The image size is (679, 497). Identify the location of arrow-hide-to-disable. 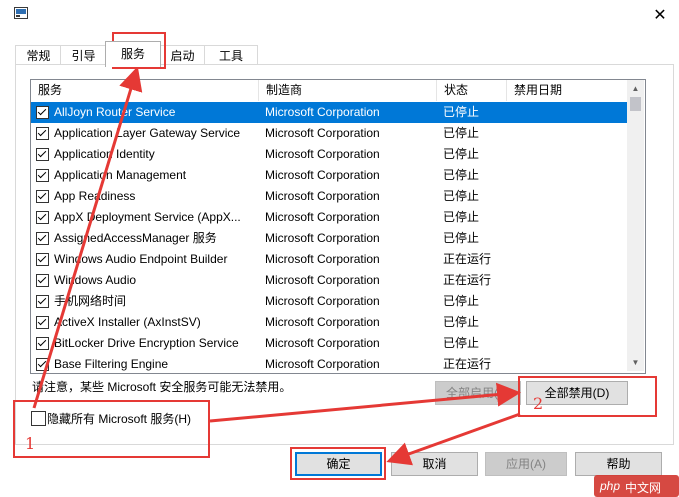
(365, 402).